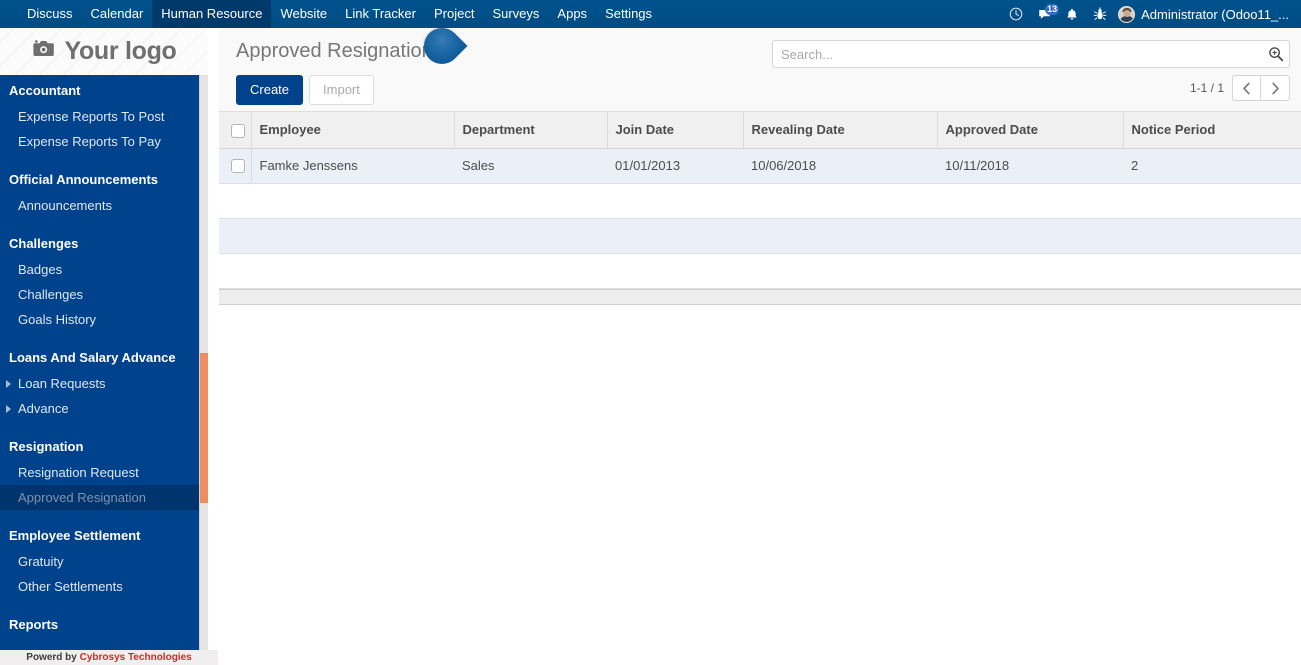 This screenshot has width=1301, height=665. I want to click on menu-section-loans-and-salary-advance: Loans And Salary Advance, so click(92, 357).